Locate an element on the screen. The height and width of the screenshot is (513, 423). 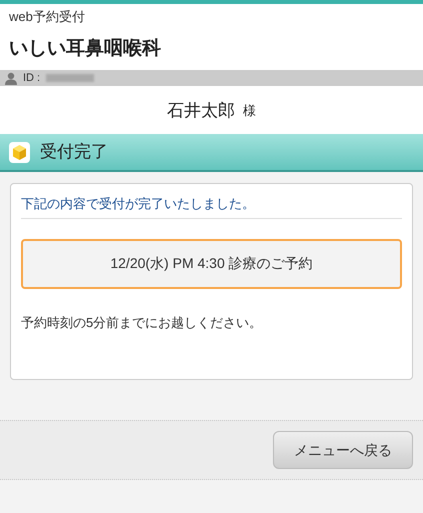
app-subtitle: web予約受付 is located at coordinates (47, 17).